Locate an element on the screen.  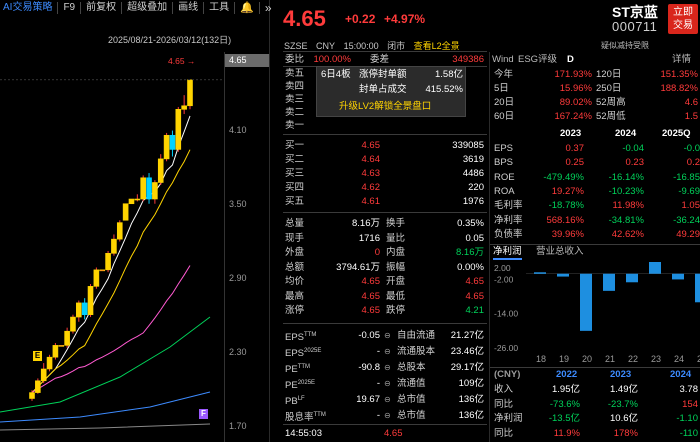
fund-label-text: PB is located at coordinates (291, 402).